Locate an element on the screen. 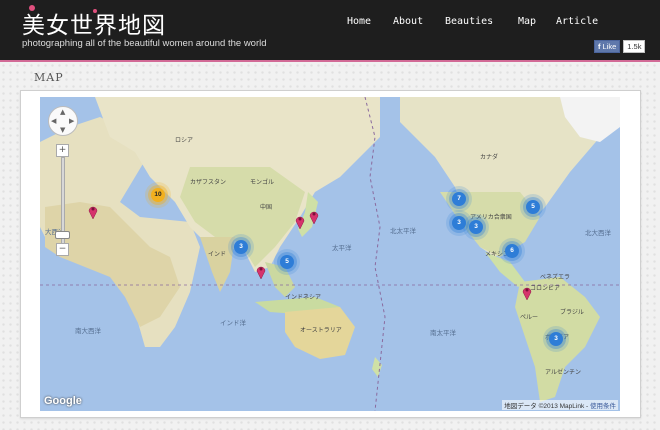 The width and height of the screenshot is (660, 430). title-accent-dot is located at coordinates (32, 8).